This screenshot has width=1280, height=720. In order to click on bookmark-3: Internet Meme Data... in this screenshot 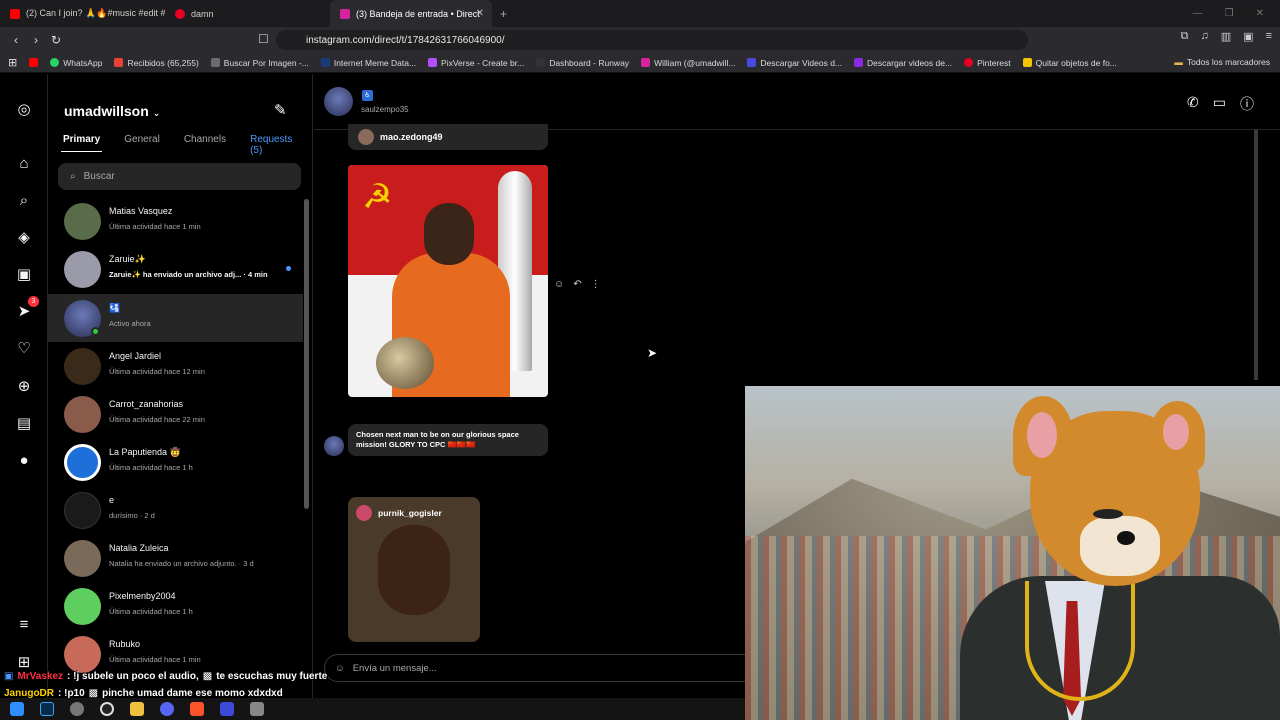, I will do `click(368, 62)`.